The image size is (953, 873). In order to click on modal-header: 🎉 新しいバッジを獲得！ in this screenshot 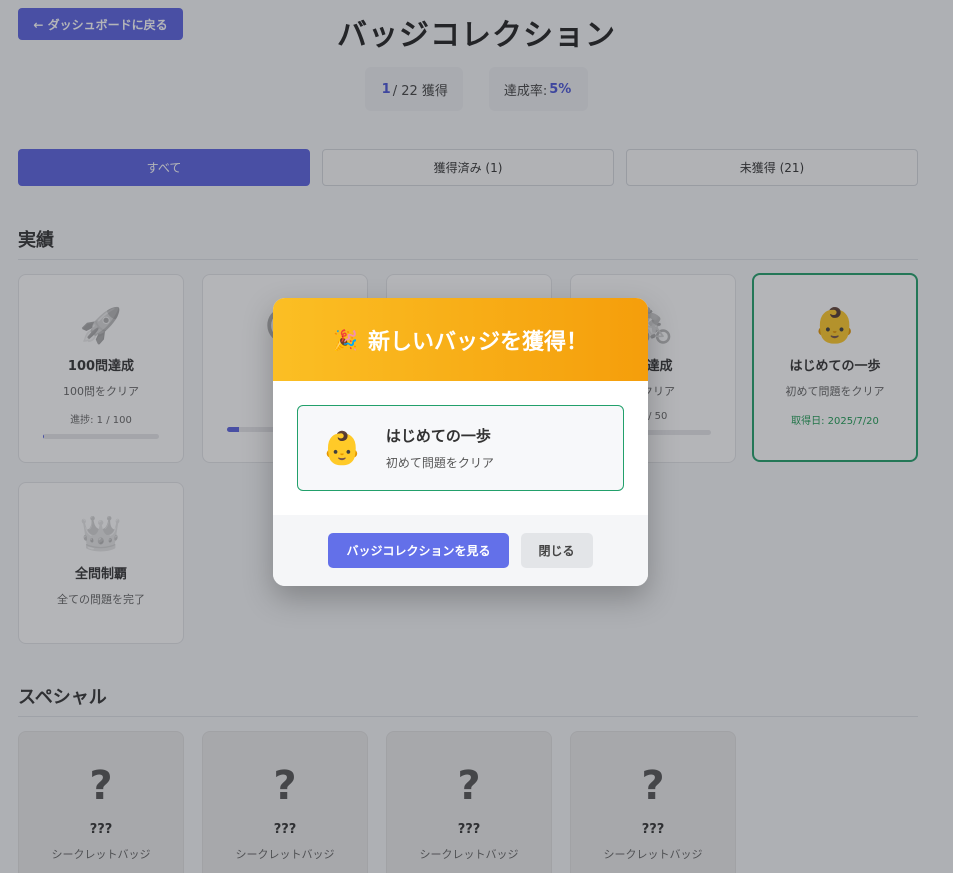, I will do `click(460, 339)`.